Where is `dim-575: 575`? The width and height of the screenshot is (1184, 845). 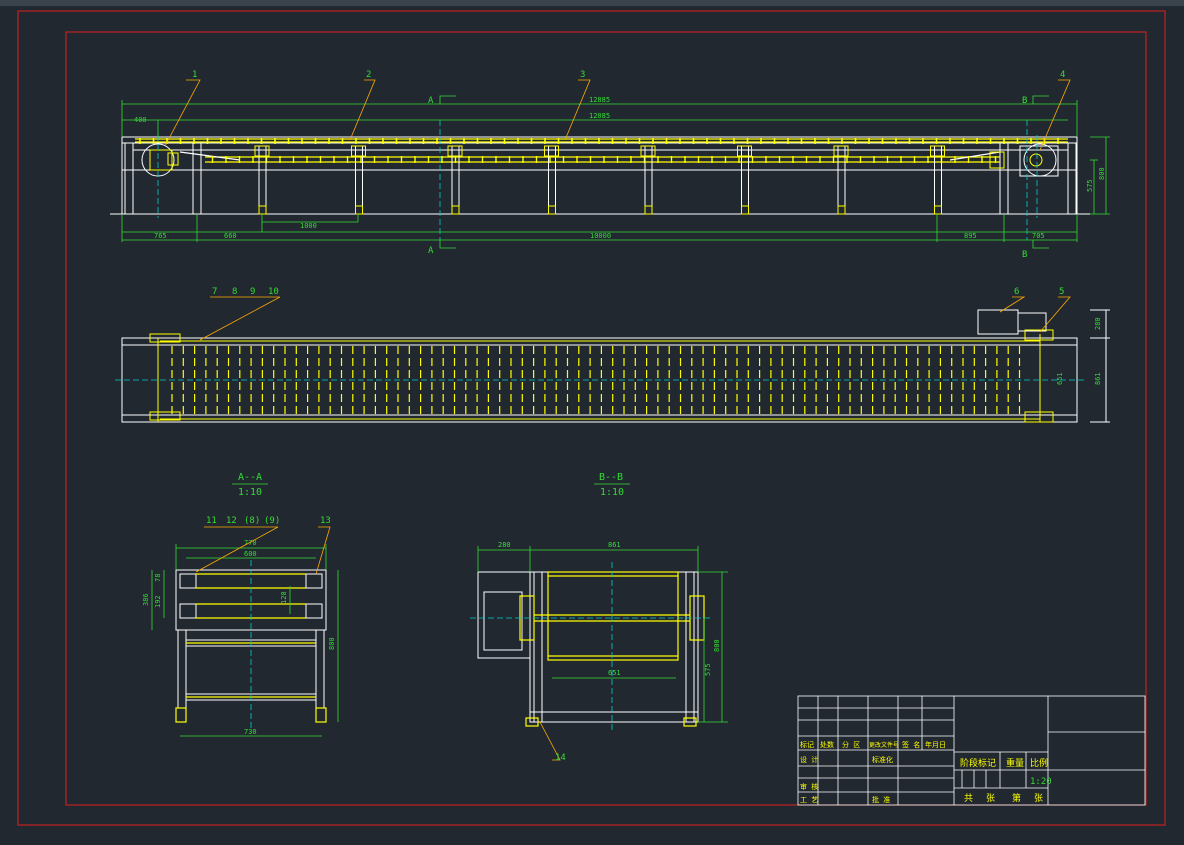 dim-575: 575 is located at coordinates (1090, 185).